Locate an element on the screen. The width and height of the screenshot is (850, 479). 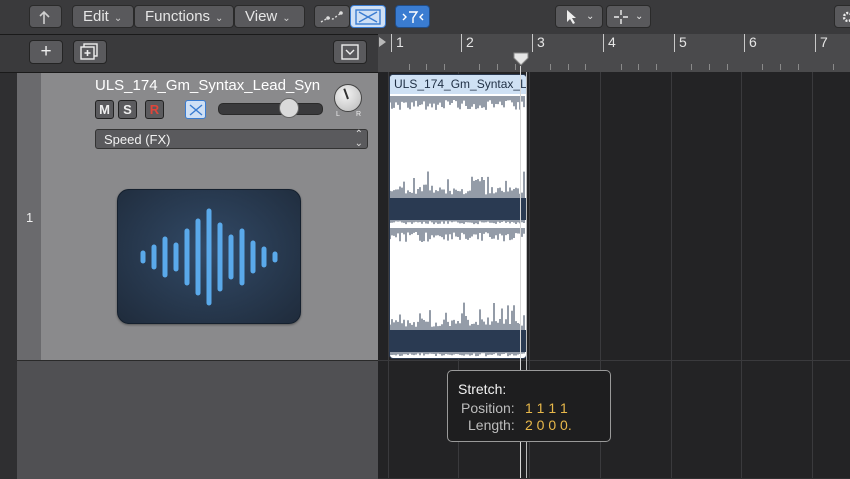
automation-button is located at coordinates (332, 16).